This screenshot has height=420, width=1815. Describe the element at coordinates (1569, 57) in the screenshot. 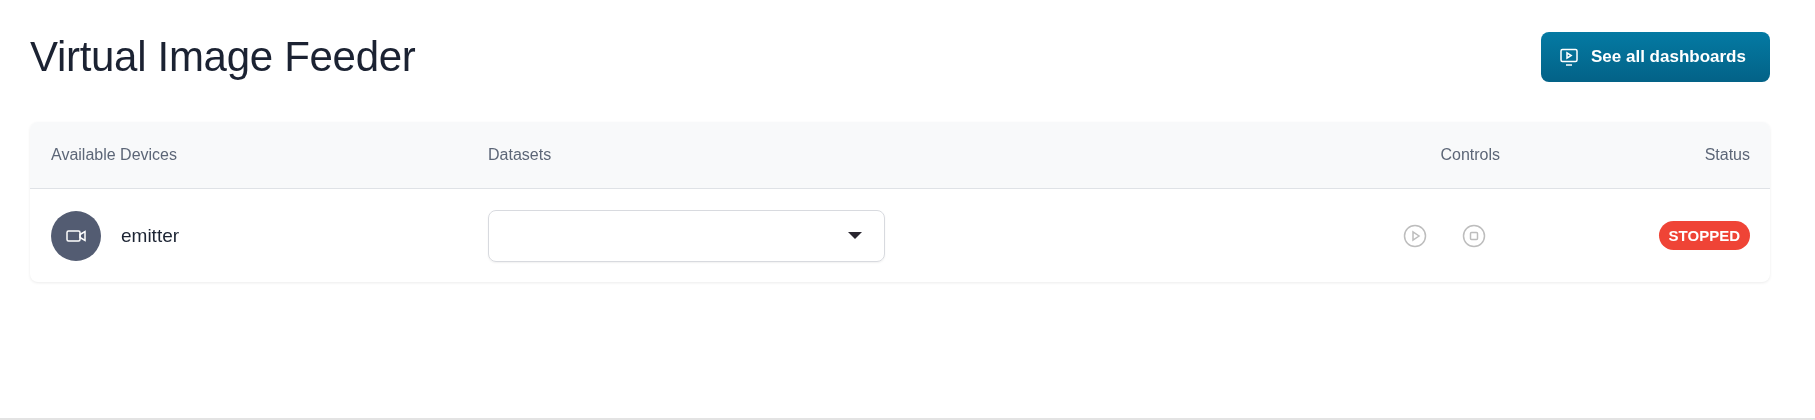

I see `monitor-play-icon` at that location.